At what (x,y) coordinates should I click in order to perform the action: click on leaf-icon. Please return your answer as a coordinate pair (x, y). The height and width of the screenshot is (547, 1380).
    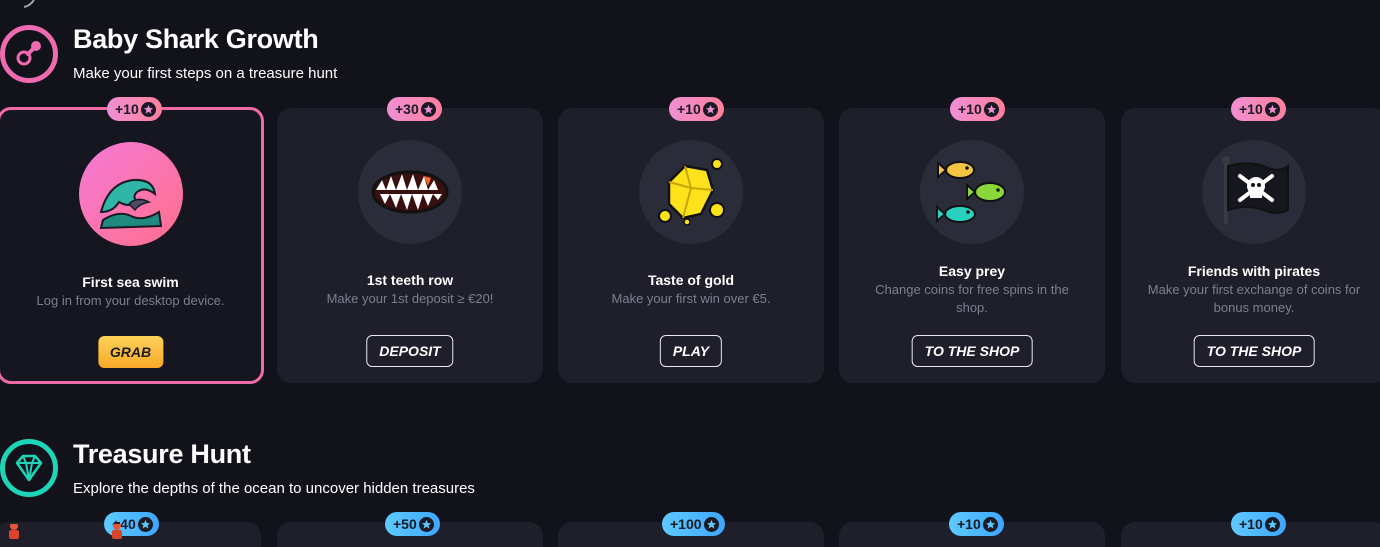
    Looking at the image, I should click on (29, 4).